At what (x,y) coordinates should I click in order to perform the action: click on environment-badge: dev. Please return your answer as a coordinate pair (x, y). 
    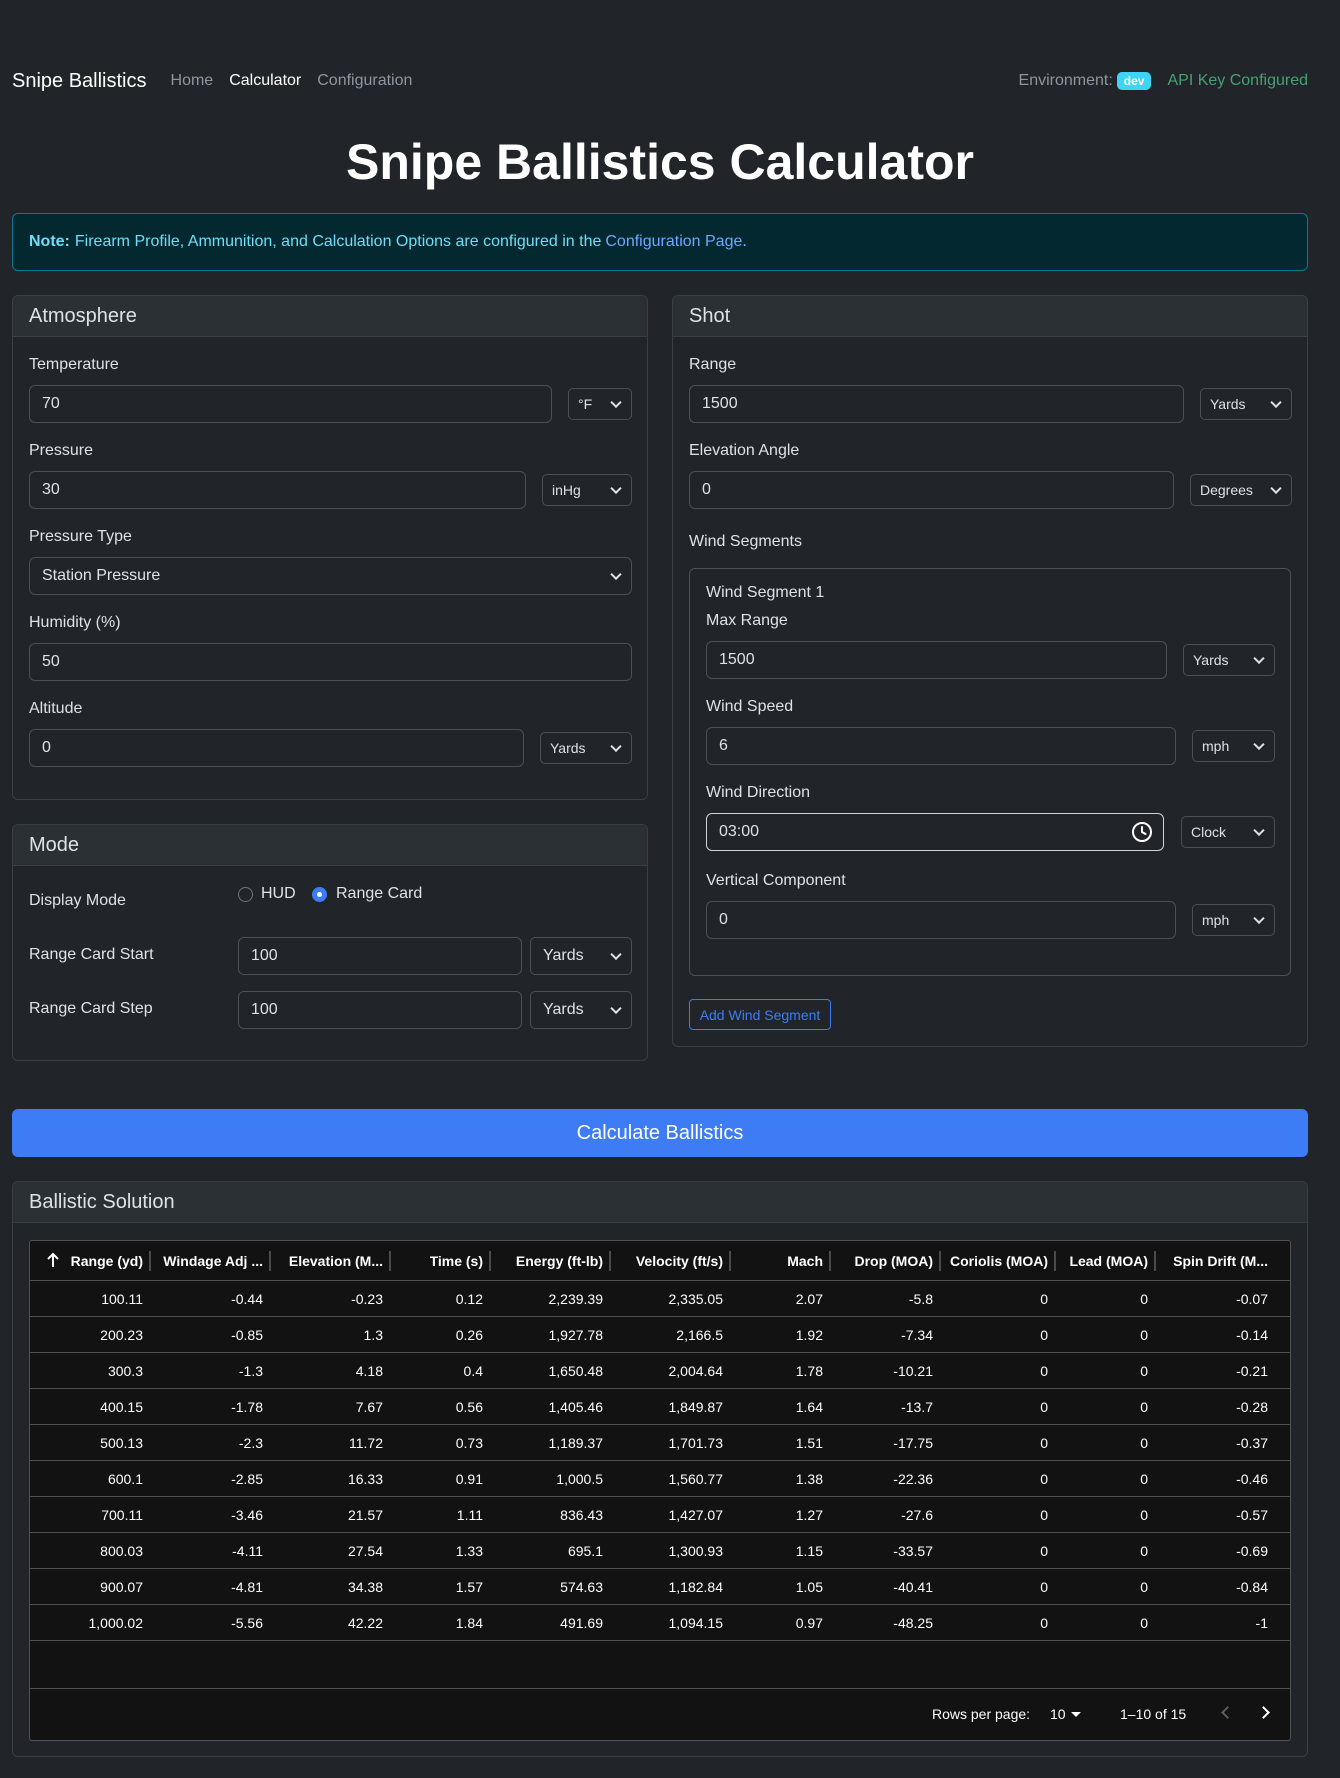
    Looking at the image, I should click on (1134, 81).